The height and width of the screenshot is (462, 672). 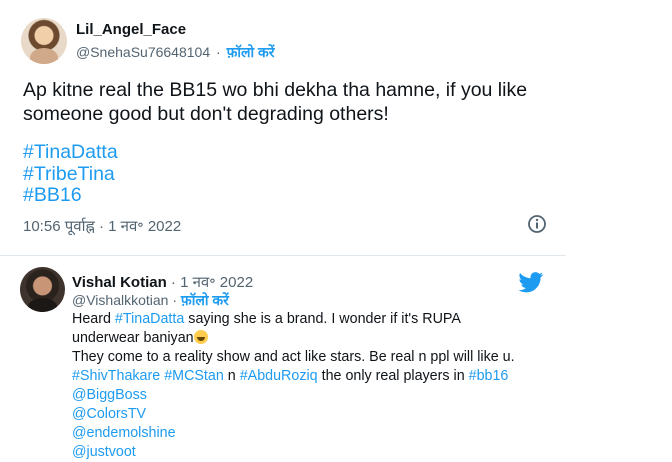 What do you see at coordinates (119, 282) in the screenshot?
I see `display-name: Vishal Kotian` at bounding box center [119, 282].